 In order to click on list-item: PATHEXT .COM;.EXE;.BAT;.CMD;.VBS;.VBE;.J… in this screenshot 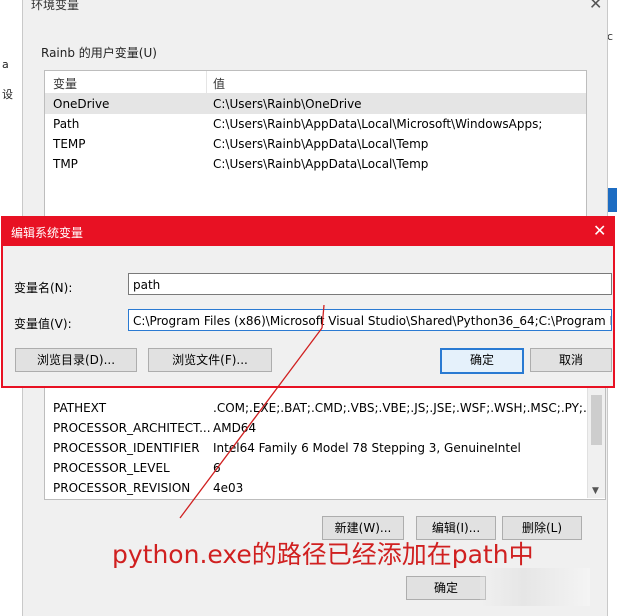, I will do `click(324, 408)`.